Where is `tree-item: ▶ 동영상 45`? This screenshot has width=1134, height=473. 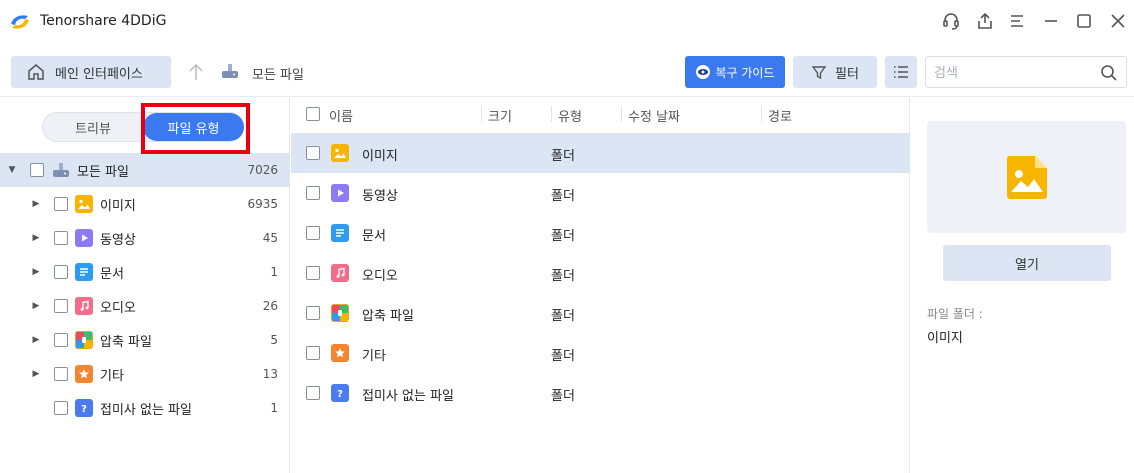
tree-item: ▶ 동영상 45 is located at coordinates (145, 238).